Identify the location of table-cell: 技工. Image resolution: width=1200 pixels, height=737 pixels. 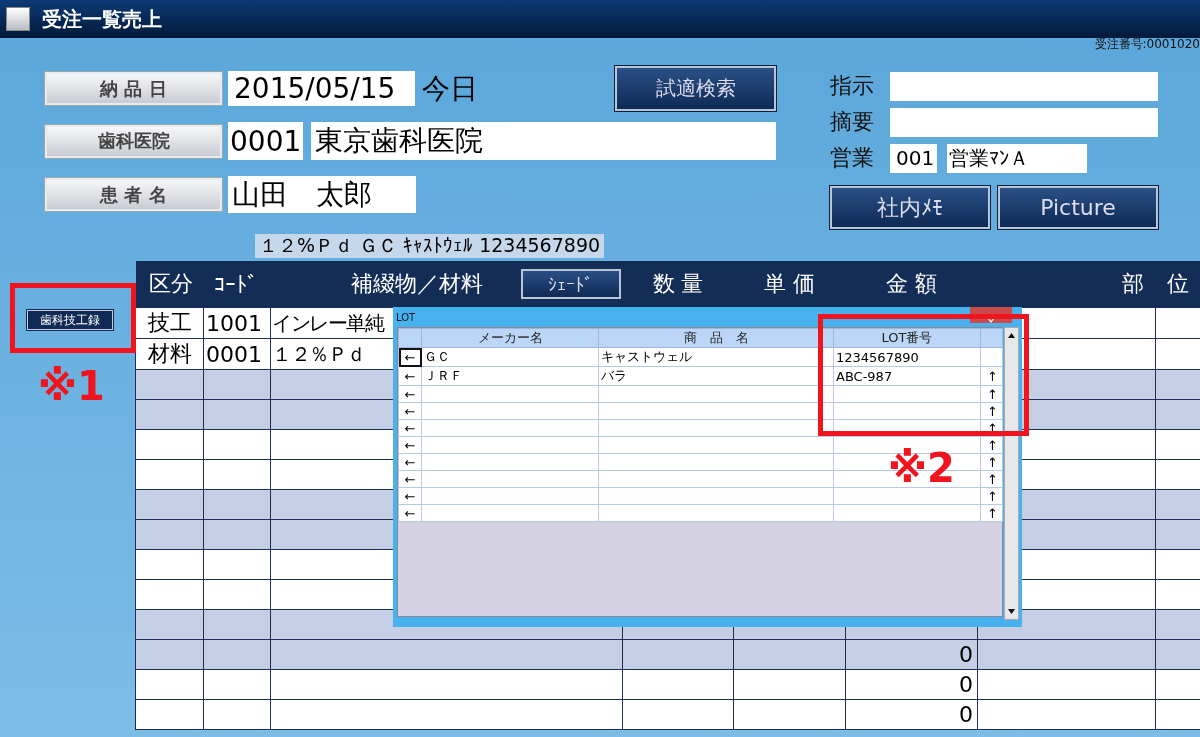
(170, 322).